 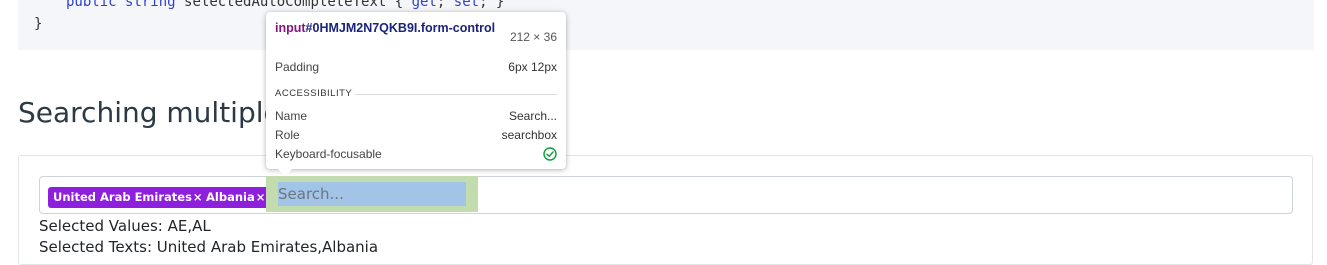 I want to click on inspect-divider, so click(x=456, y=94).